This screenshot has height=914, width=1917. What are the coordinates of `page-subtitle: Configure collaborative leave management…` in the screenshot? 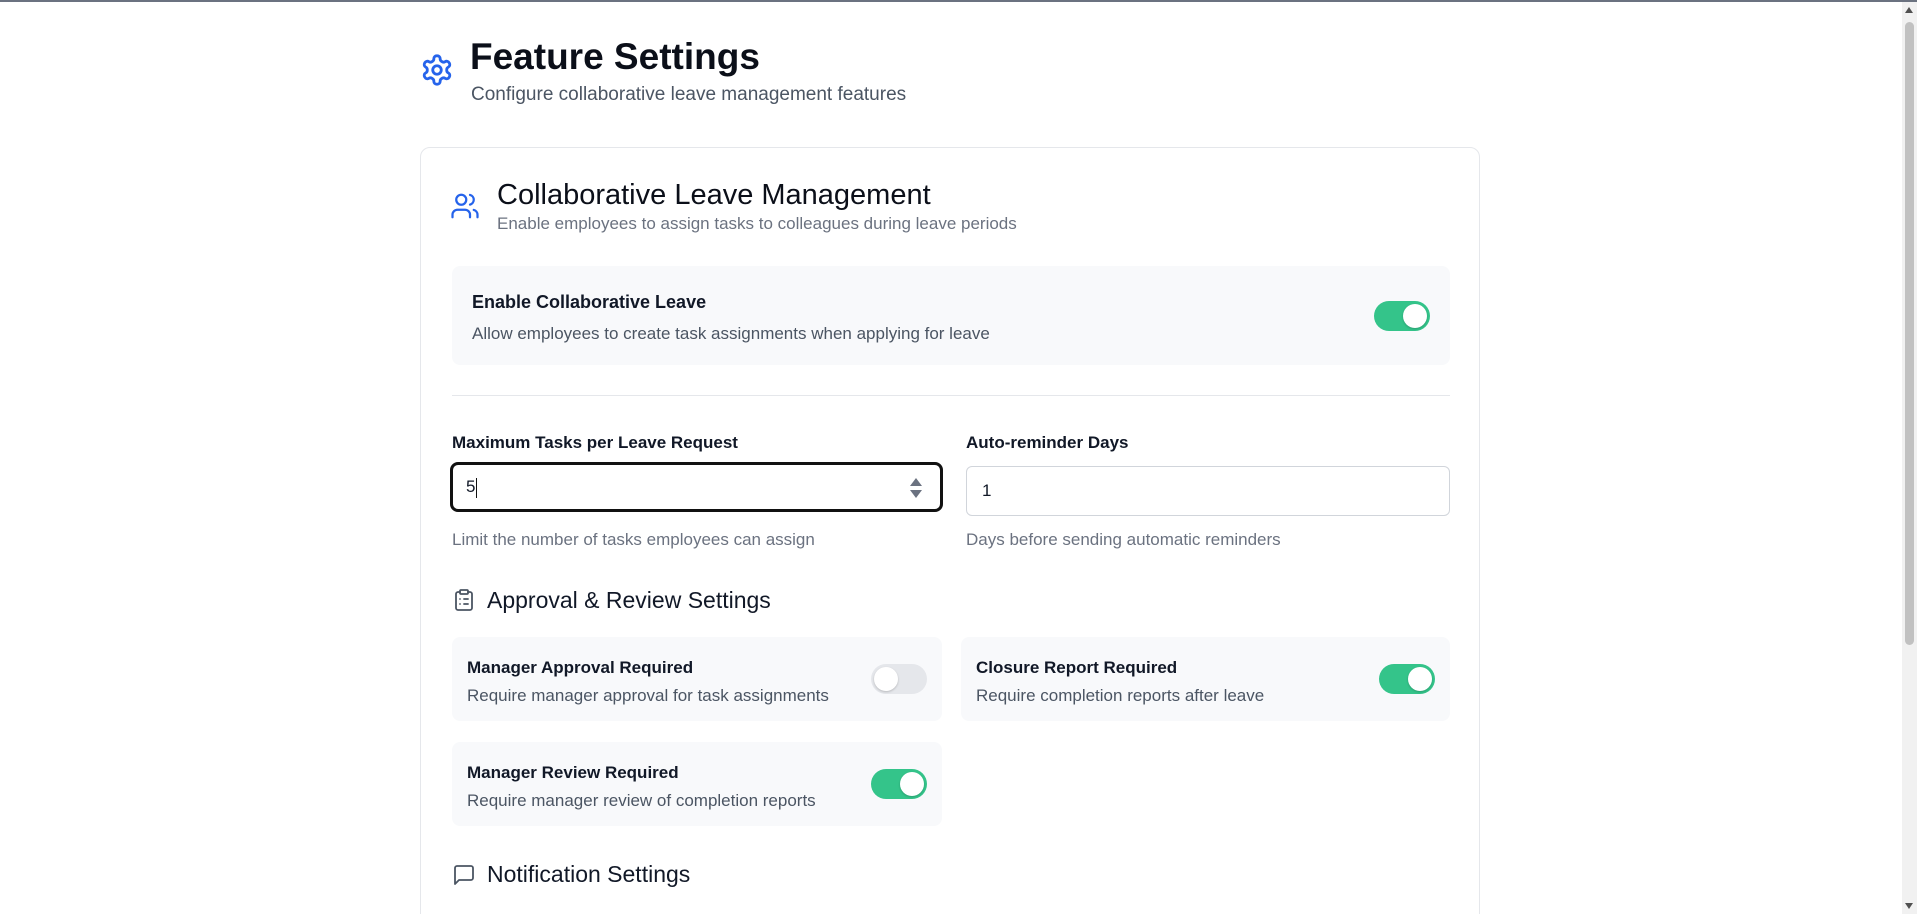 It's located at (689, 94).